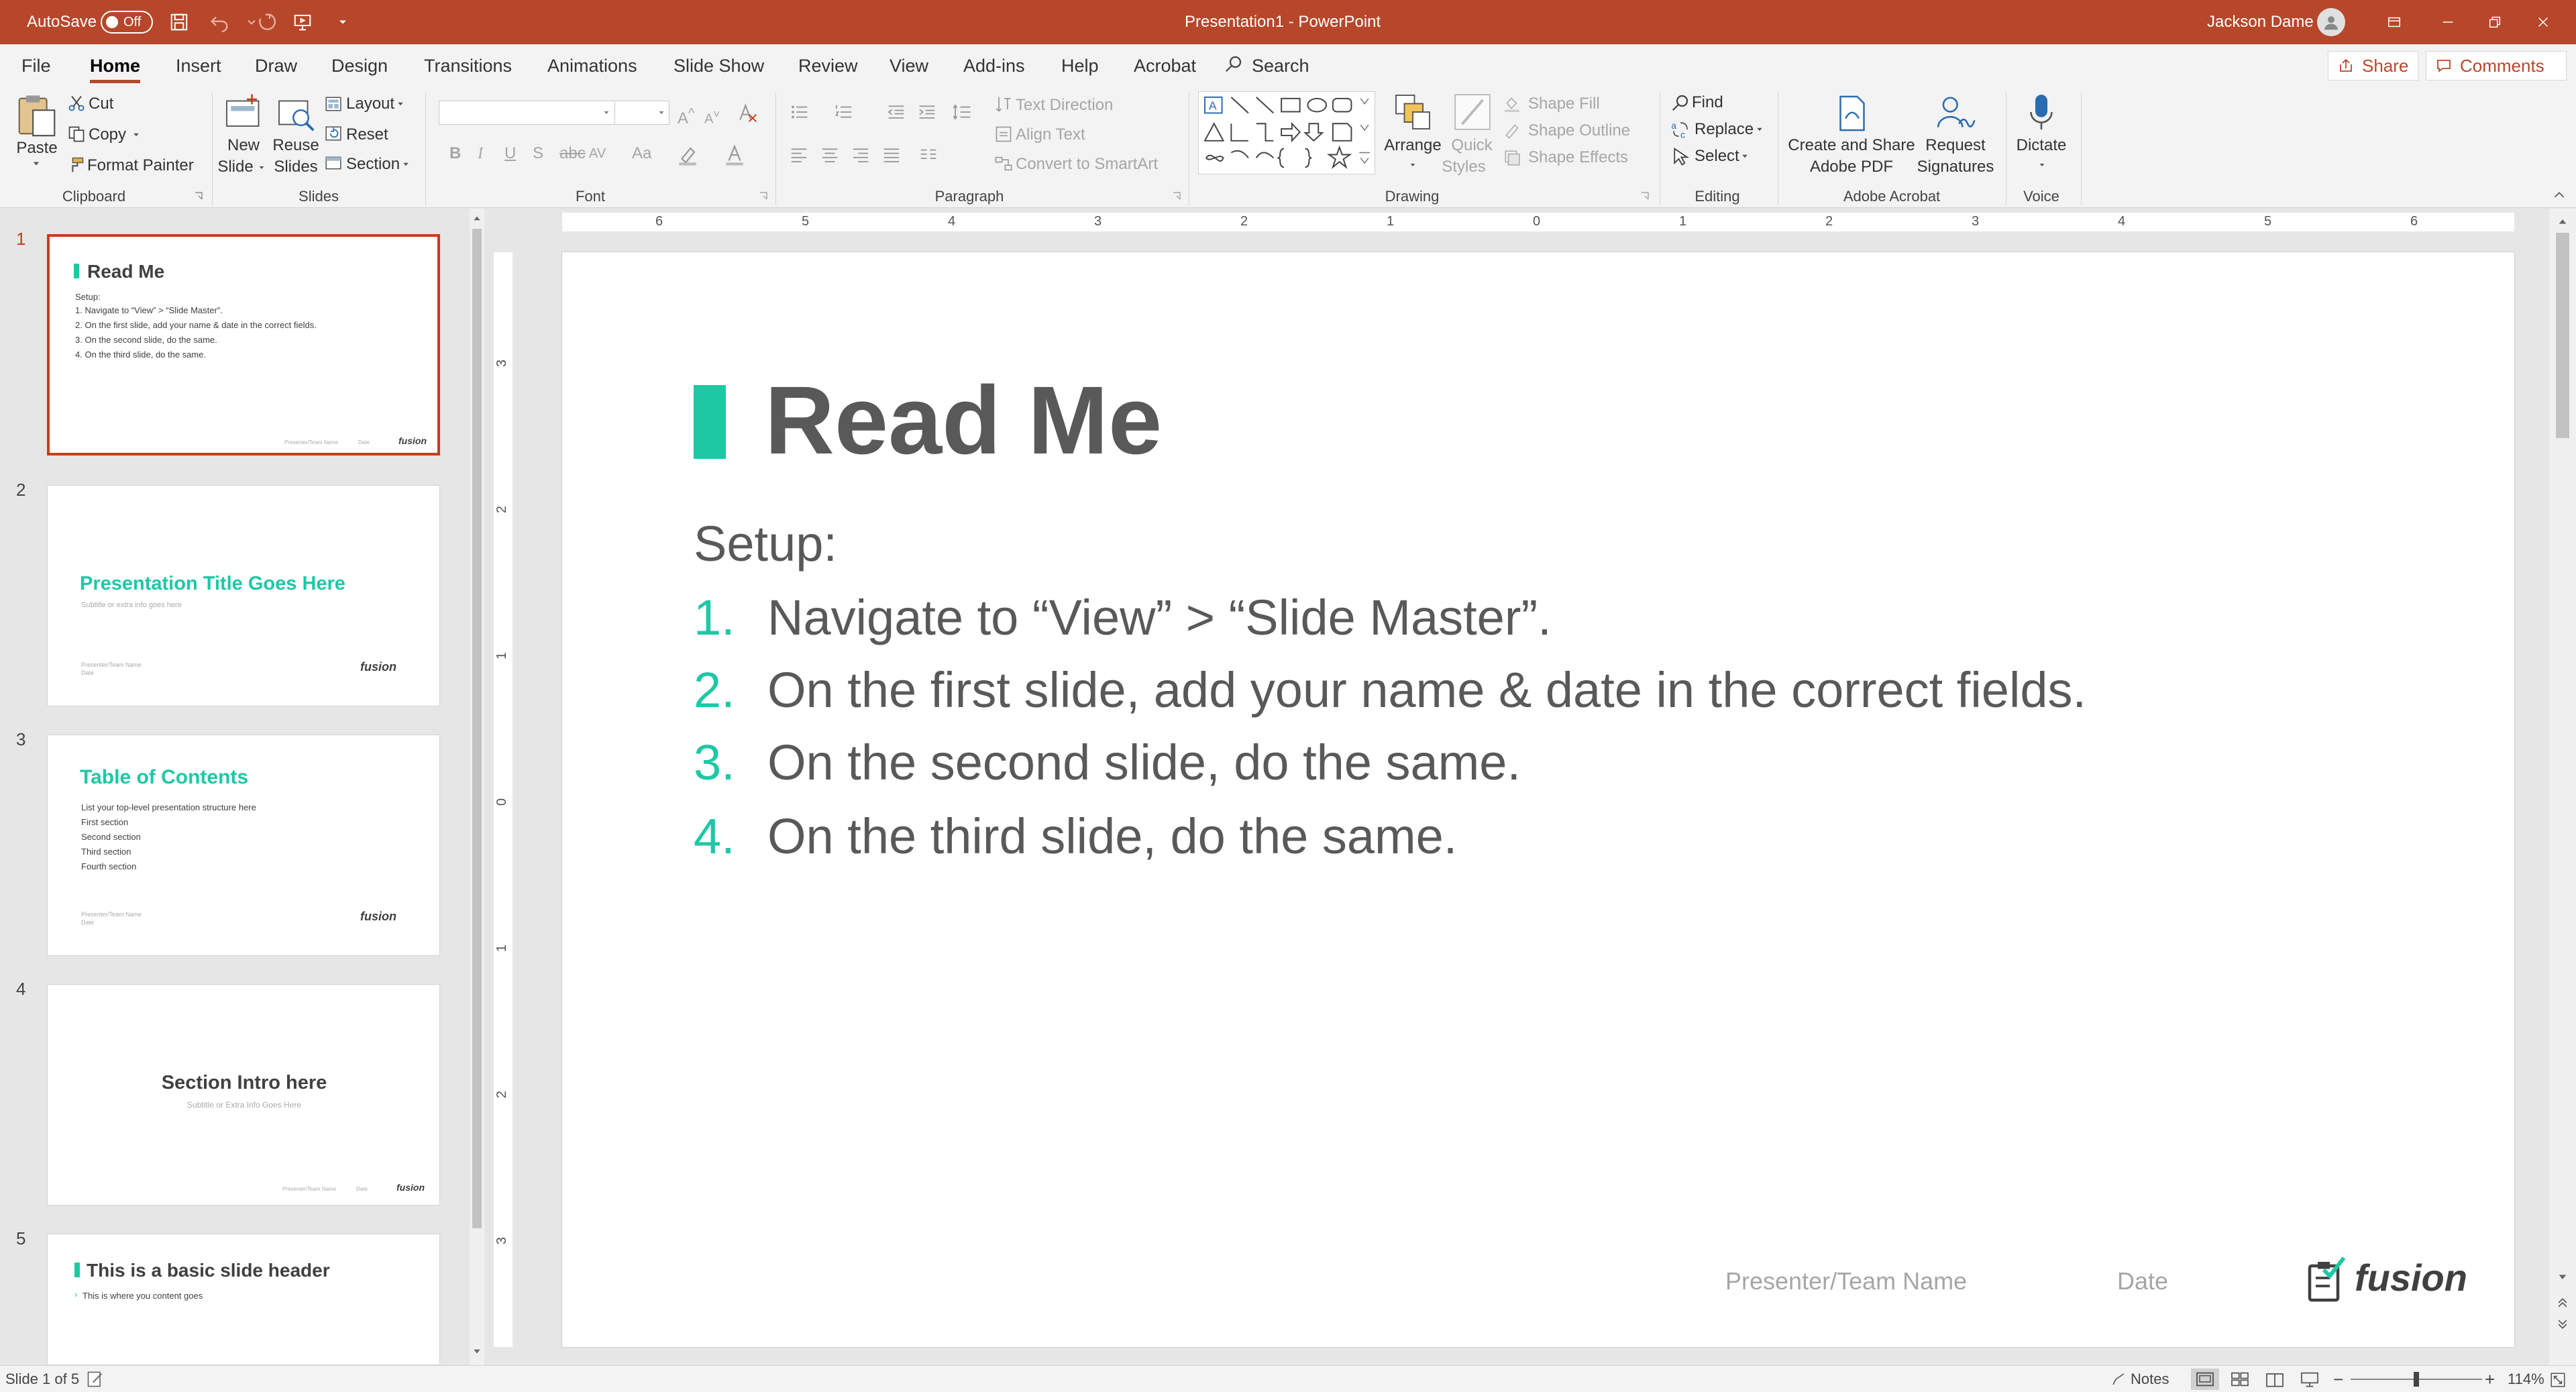 The width and height of the screenshot is (2576, 1392). What do you see at coordinates (370, 104) in the screenshot?
I see `layout-button: Layout` at bounding box center [370, 104].